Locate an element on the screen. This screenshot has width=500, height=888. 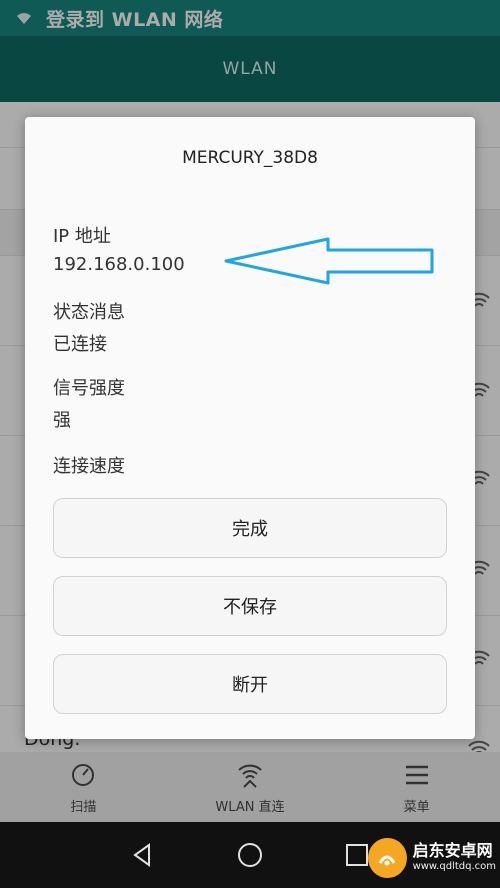
signal-strength-value: 强 is located at coordinates (62, 420).